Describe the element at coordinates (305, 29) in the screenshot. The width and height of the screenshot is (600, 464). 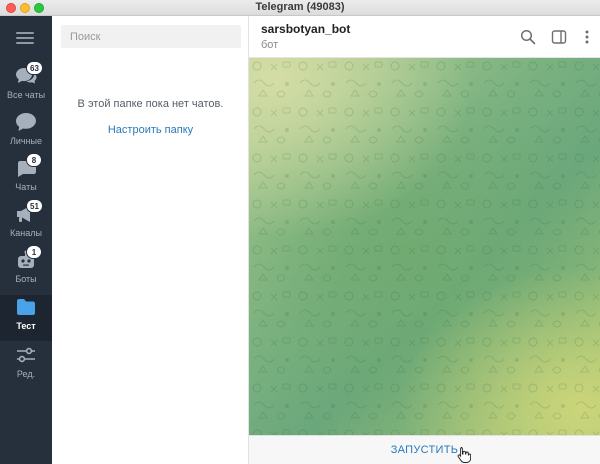
I see `peer-name: sarsbotyan_bot` at that location.